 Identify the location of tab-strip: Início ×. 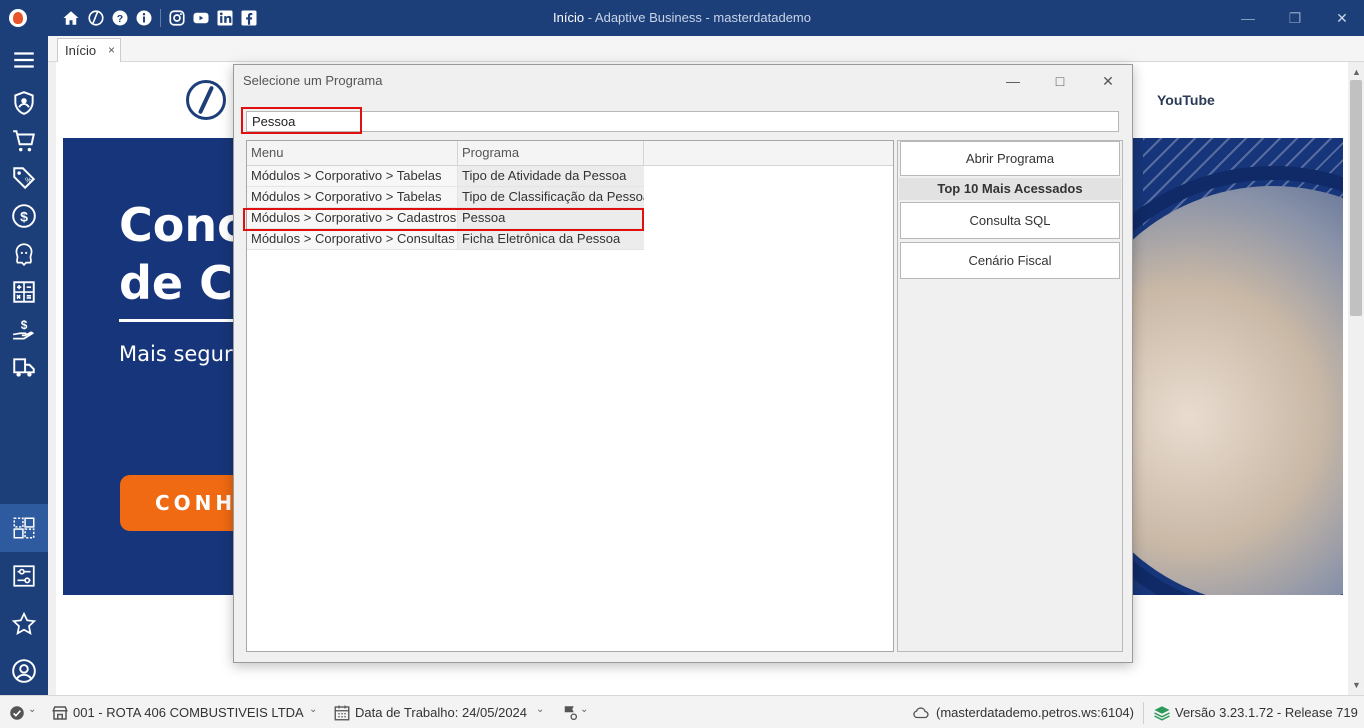
(706, 49).